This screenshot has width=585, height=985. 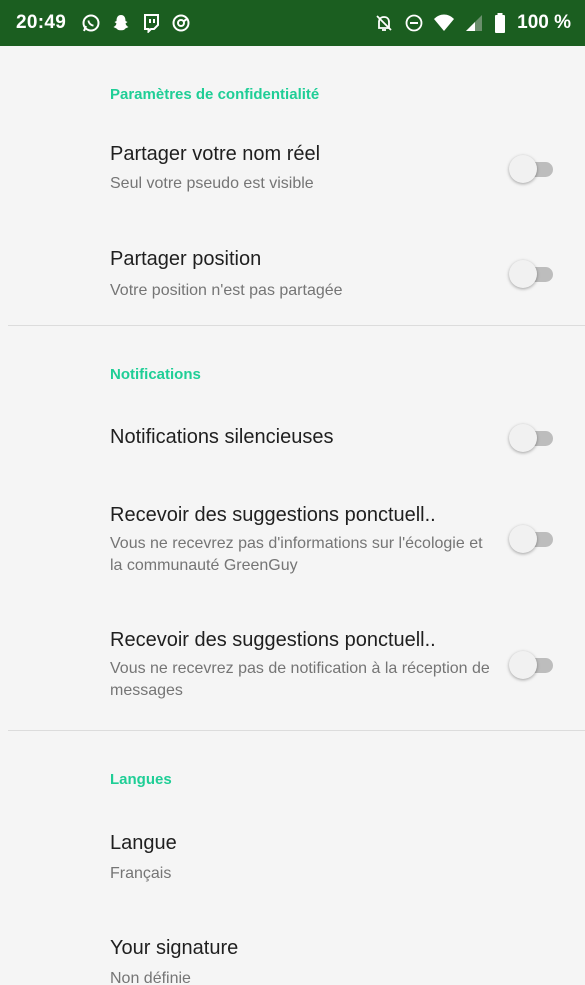 I want to click on wifi-icon, so click(x=444, y=23).